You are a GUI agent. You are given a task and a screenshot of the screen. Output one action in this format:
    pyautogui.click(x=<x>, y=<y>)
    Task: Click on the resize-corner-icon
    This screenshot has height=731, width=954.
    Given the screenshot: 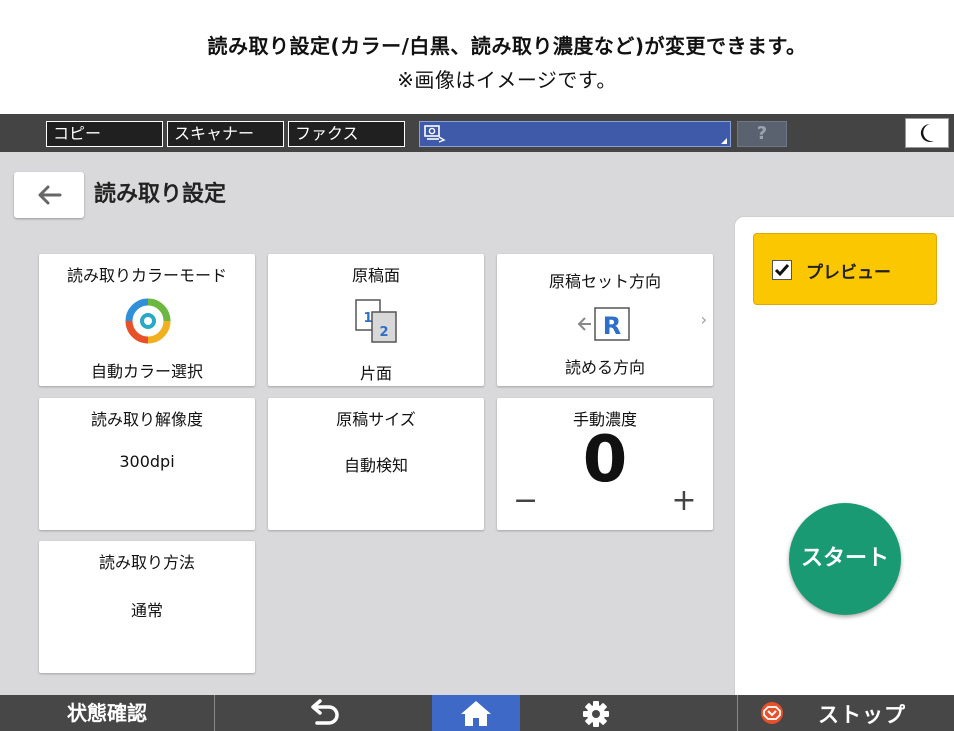 What is the action you would take?
    pyautogui.click(x=724, y=141)
    